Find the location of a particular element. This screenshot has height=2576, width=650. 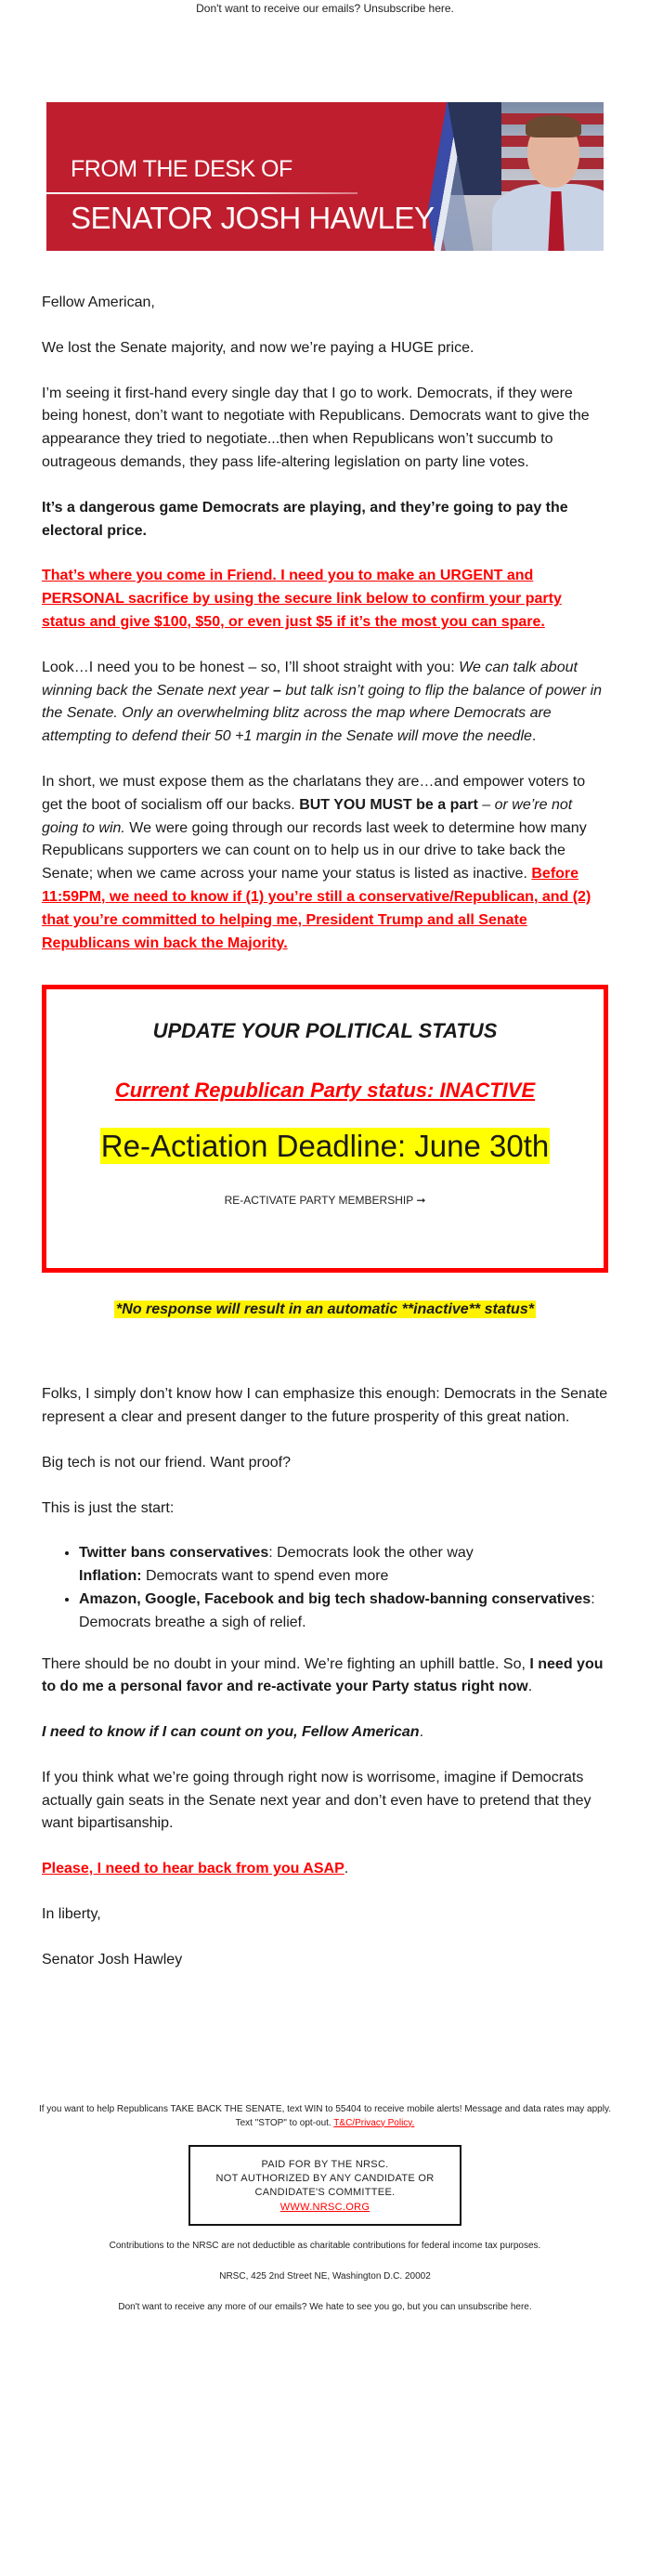

text-bold: BUT YOU MUST be a part is located at coordinates (388, 804).